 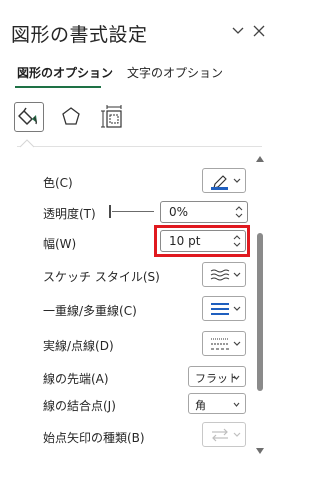 What do you see at coordinates (65, 72) in the screenshot?
I see `tab-shape-options: 図形のオプション` at bounding box center [65, 72].